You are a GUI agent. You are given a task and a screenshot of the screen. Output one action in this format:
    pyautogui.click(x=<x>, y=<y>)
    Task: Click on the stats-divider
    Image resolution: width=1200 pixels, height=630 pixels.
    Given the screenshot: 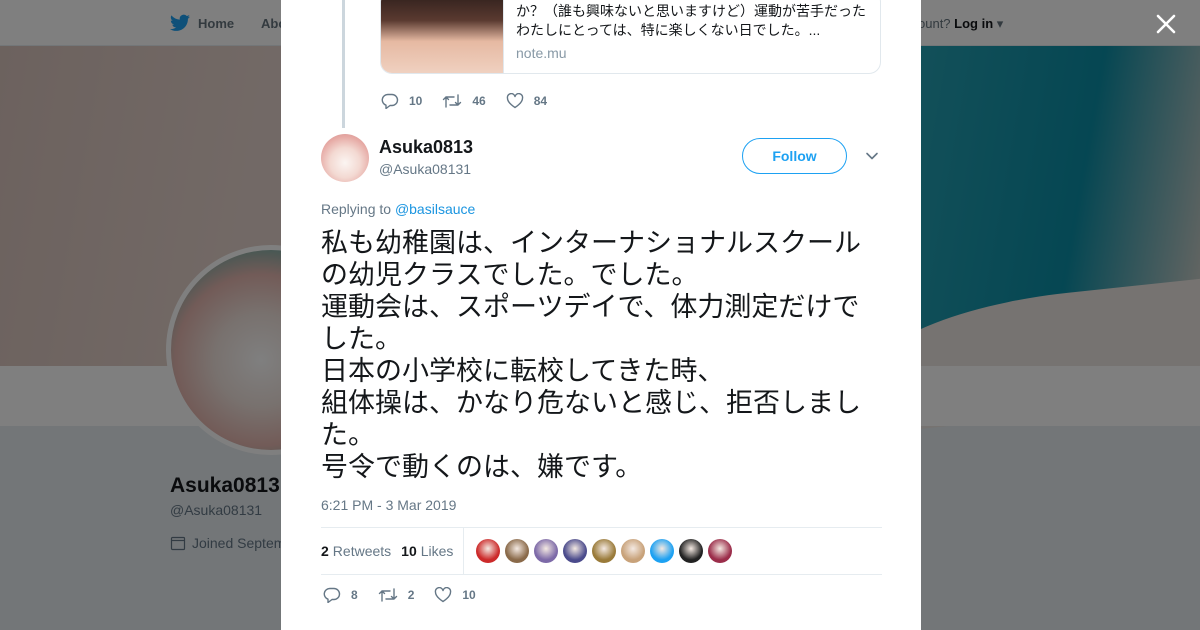 What is the action you would take?
    pyautogui.click(x=464, y=551)
    